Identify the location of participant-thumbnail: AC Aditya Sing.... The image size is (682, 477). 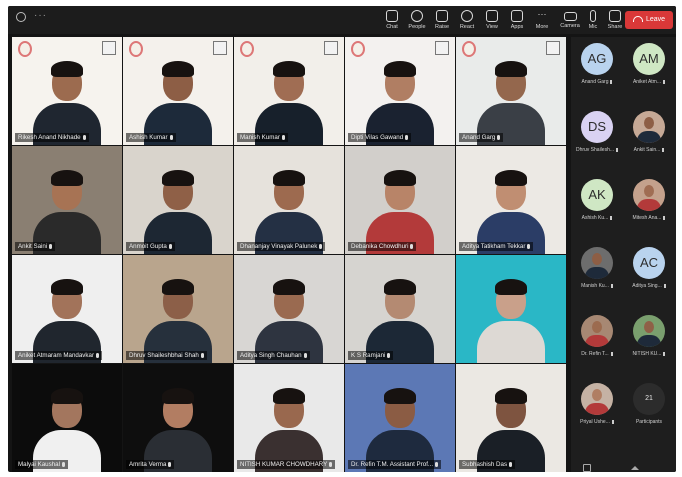
(649, 272).